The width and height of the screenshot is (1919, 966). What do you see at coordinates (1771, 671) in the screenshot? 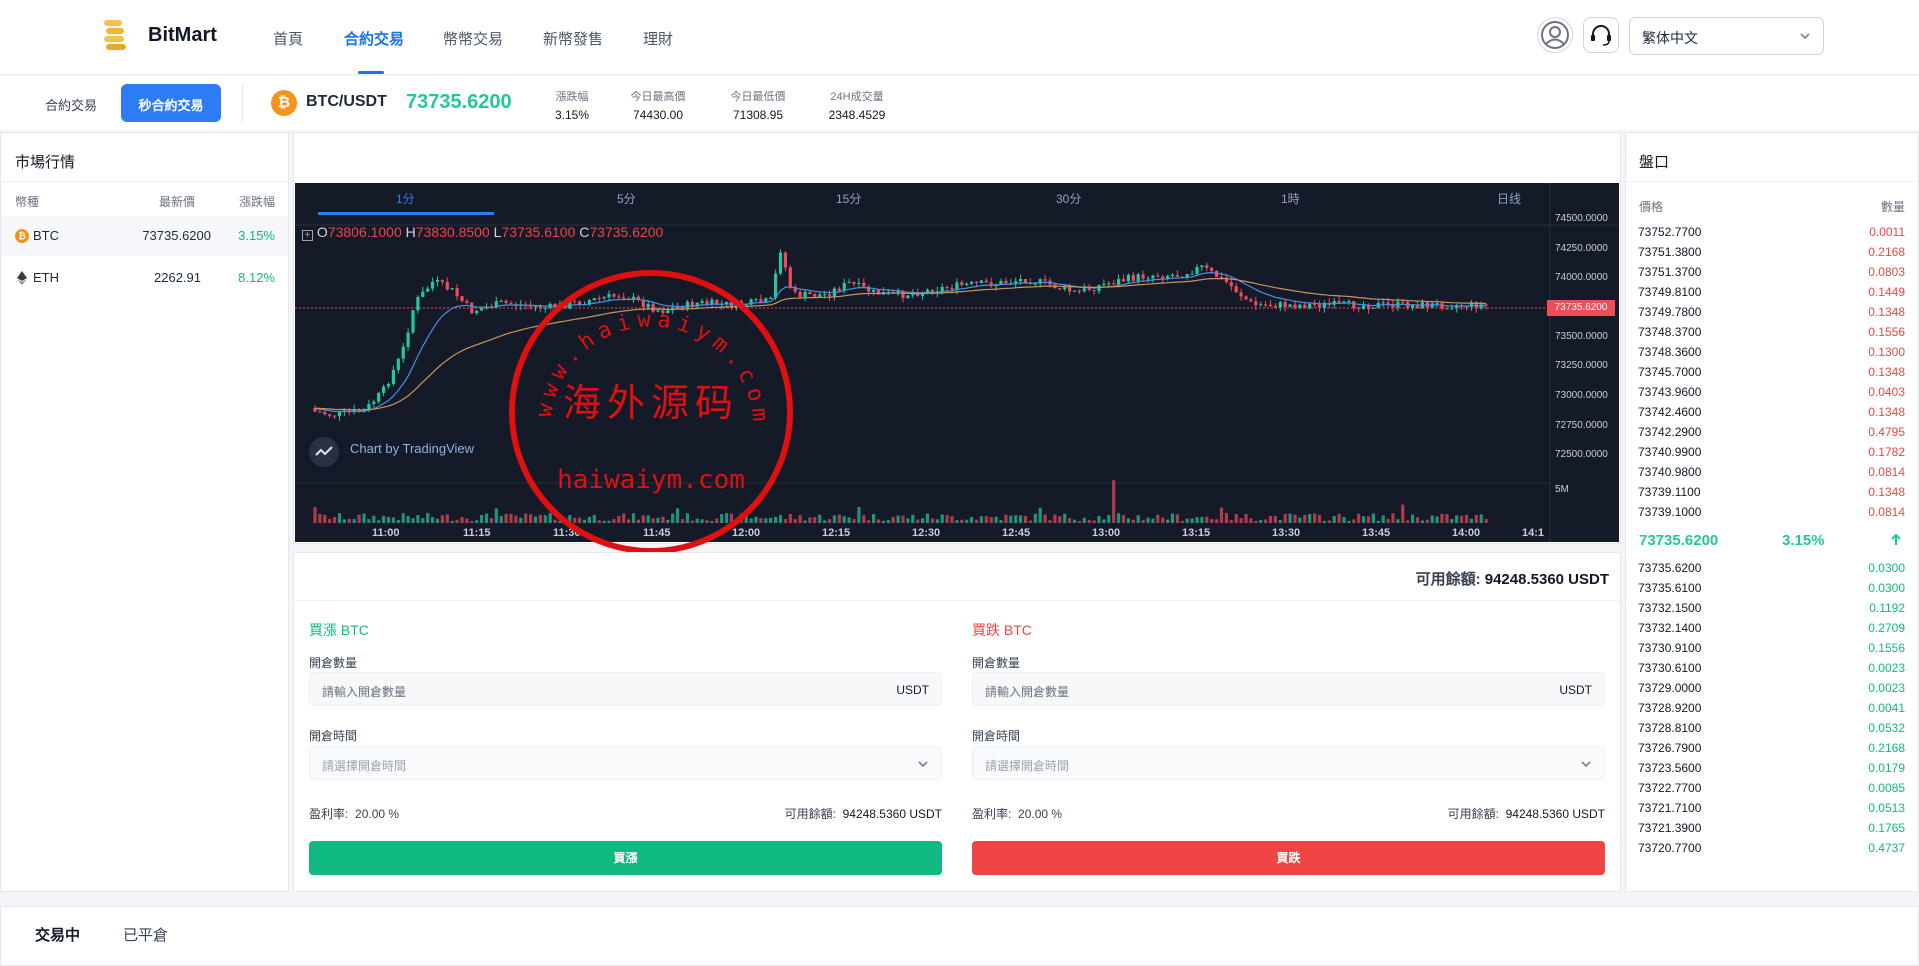
I see `bid-row: 73730.6100 0.0023` at bounding box center [1771, 671].